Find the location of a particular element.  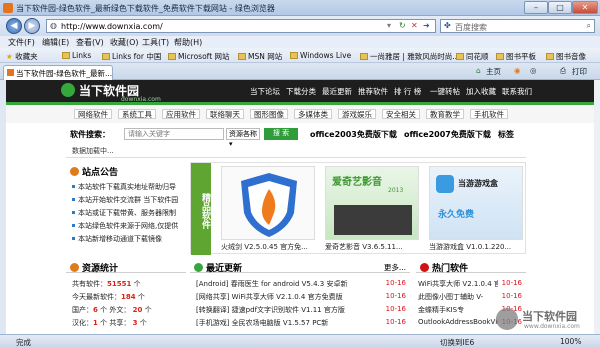

divider is located at coordinates (296, 157).